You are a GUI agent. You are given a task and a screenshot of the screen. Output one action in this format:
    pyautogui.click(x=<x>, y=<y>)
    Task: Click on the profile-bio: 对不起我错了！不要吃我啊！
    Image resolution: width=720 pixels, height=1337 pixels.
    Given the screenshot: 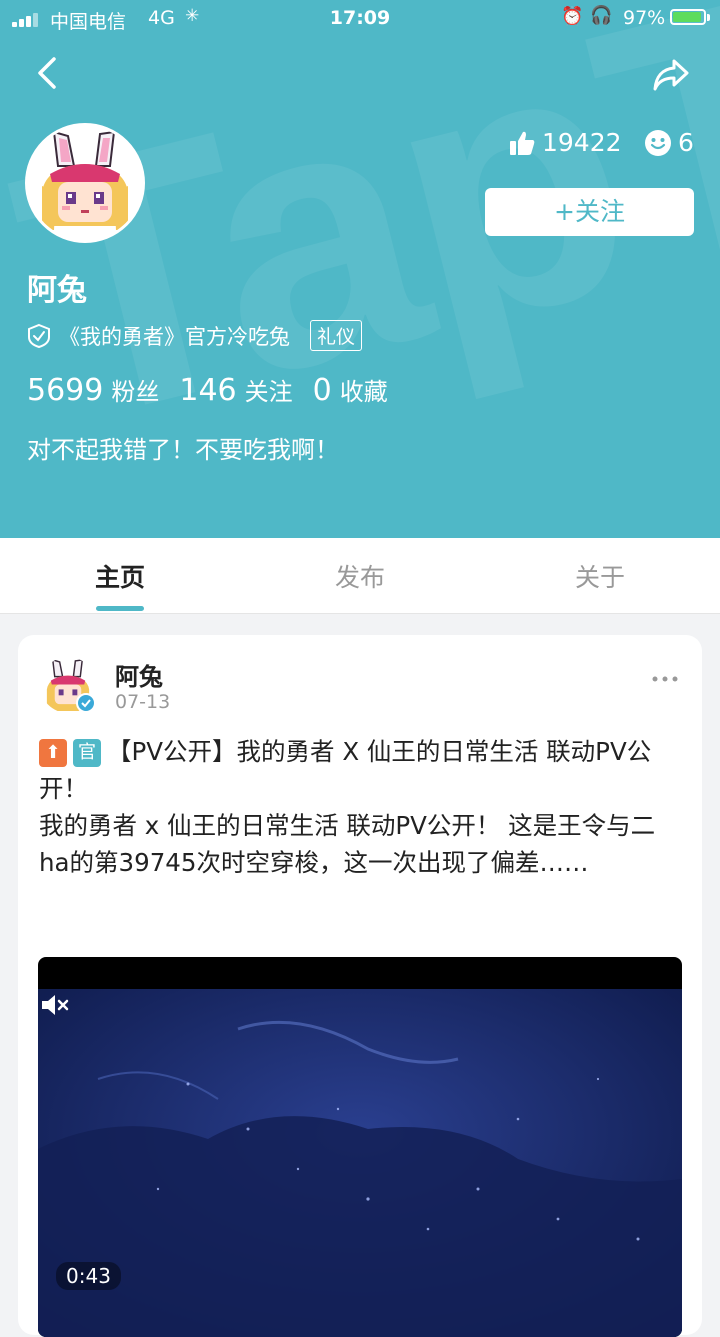 What is the action you would take?
    pyautogui.click(x=183, y=450)
    